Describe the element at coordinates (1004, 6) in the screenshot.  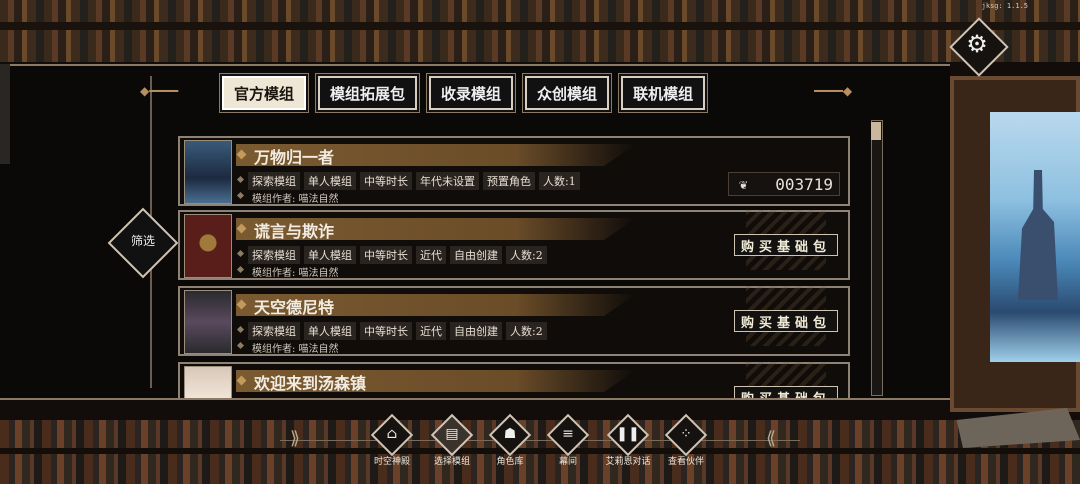
I see `version-label: jksg: 1.1.5` at that location.